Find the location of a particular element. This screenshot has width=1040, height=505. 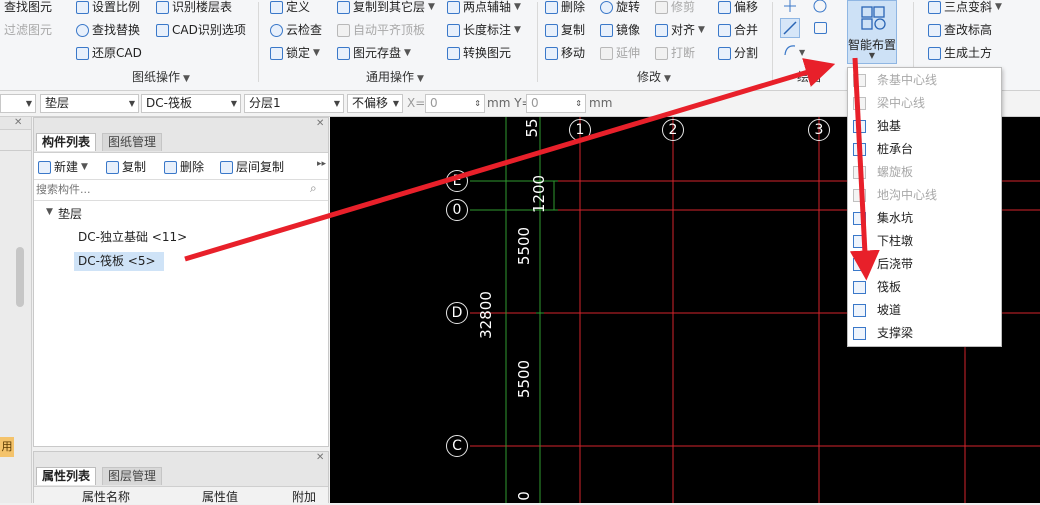

copy-component-button: 复制 is located at coordinates (126, 167).